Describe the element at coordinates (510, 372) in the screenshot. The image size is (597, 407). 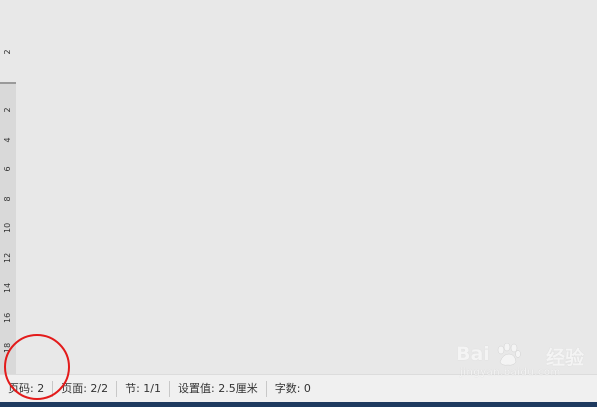
I see `watermark-url: jingyan.baidu.com` at that location.